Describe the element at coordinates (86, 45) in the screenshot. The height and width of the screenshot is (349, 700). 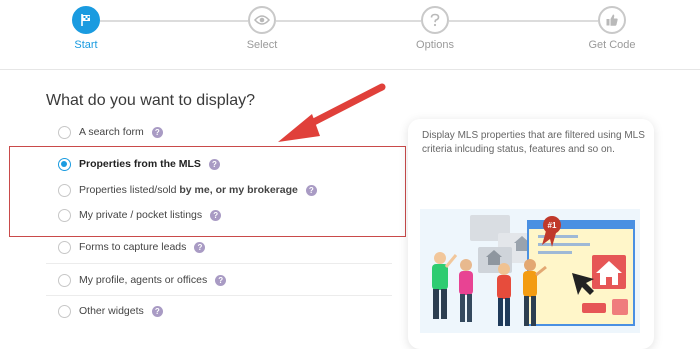
I see `step-label: Start` at that location.